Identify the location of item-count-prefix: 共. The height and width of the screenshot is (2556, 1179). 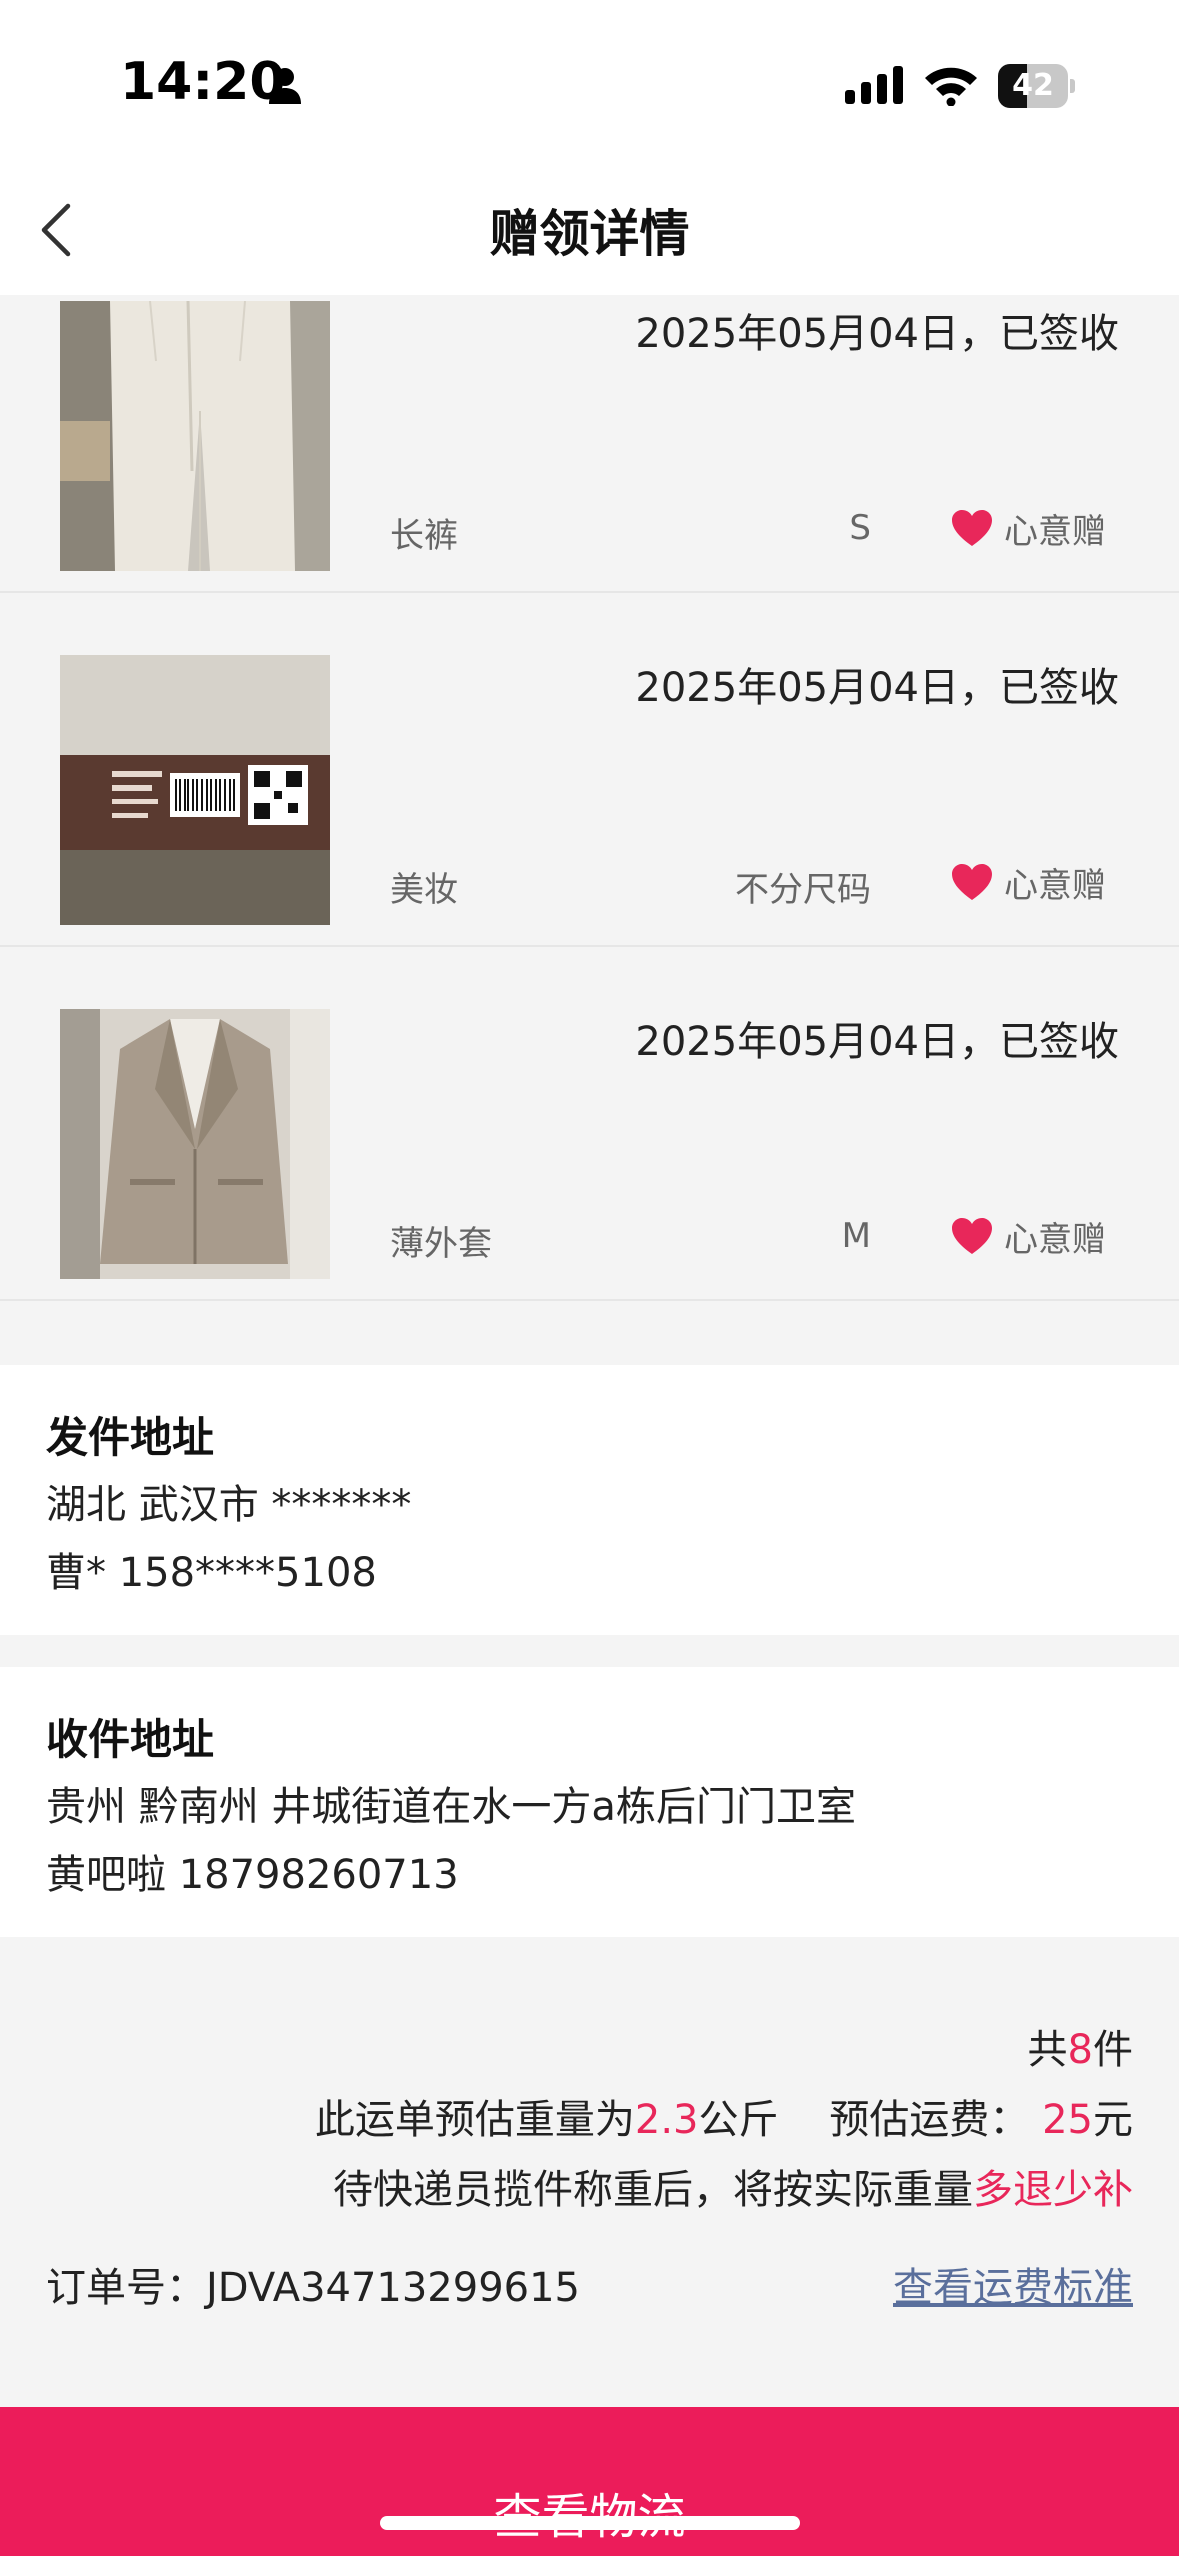
(1047, 2050).